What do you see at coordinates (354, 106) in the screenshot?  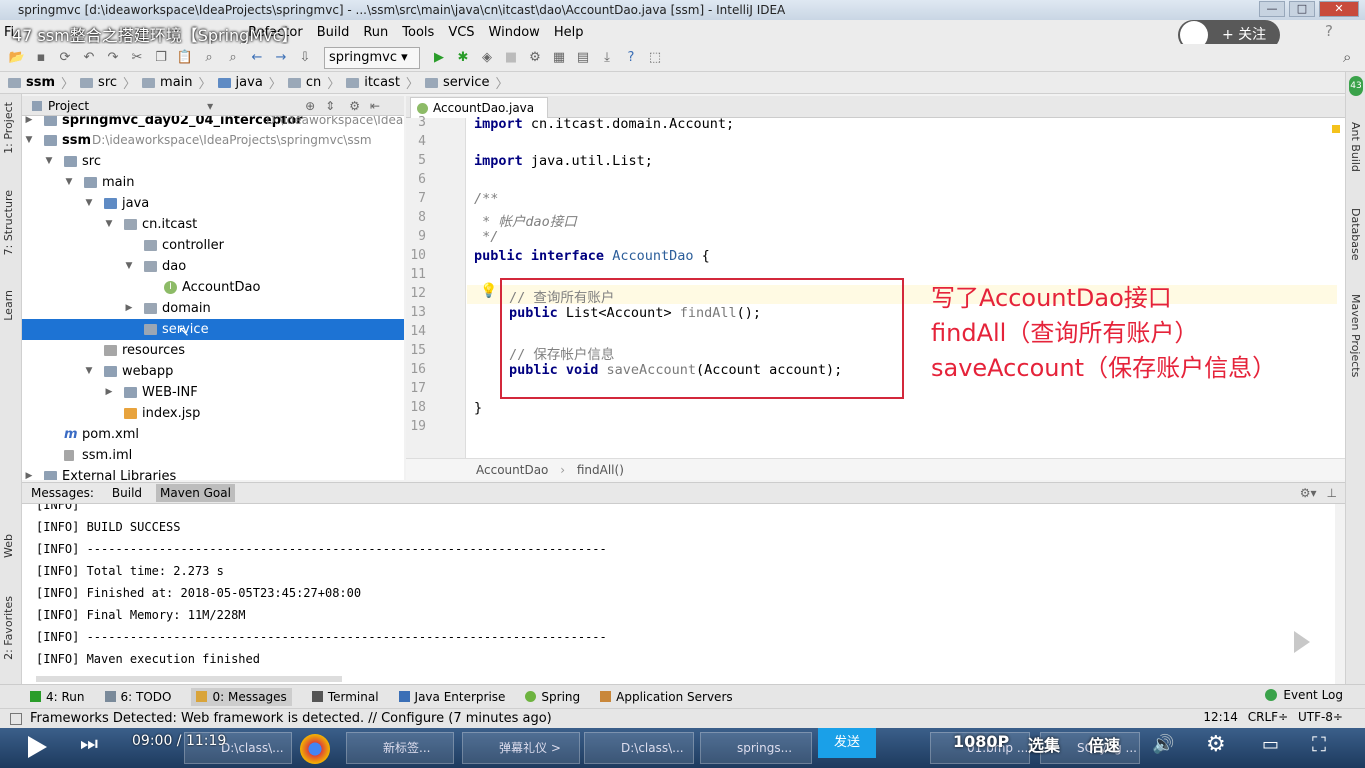 I see `gear-icon: ⚙` at bounding box center [354, 106].